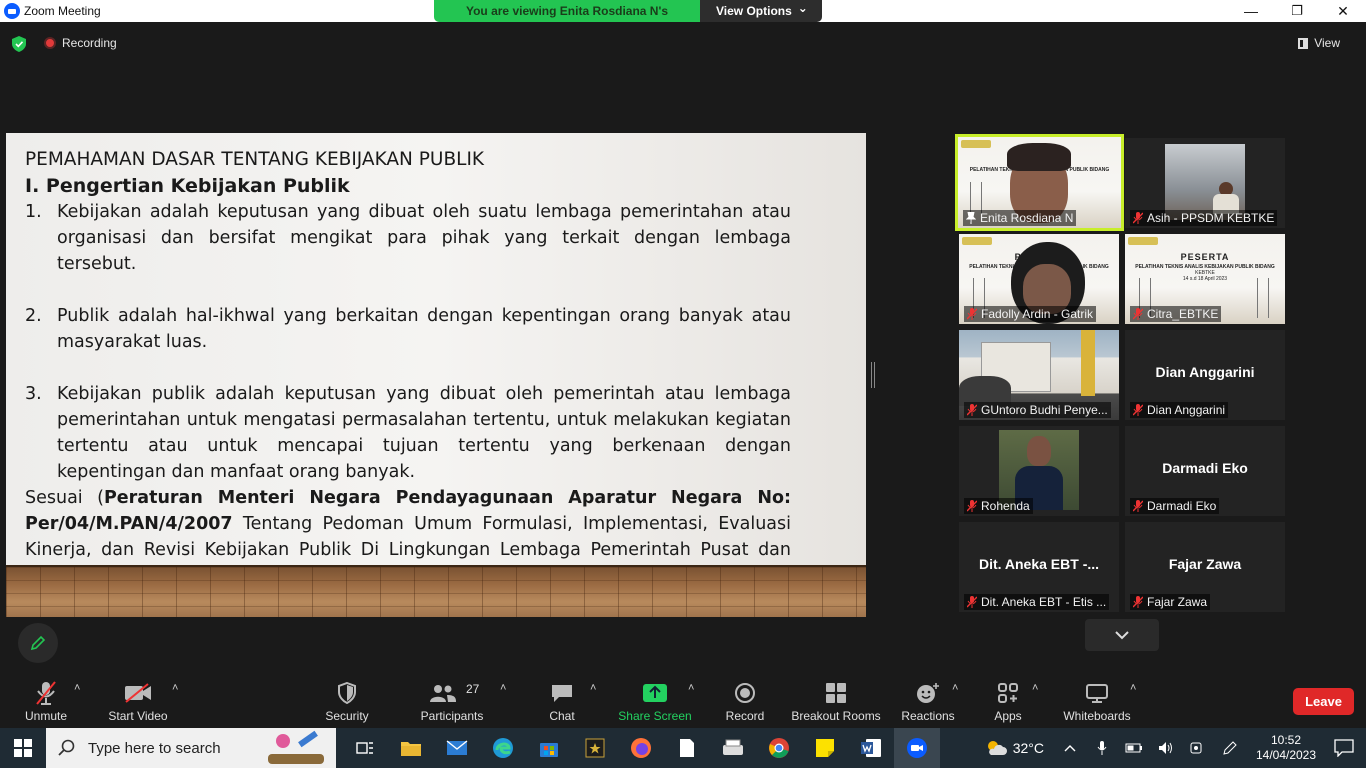  Describe the element at coordinates (641, 748) in the screenshot. I see `firefox-button` at that location.